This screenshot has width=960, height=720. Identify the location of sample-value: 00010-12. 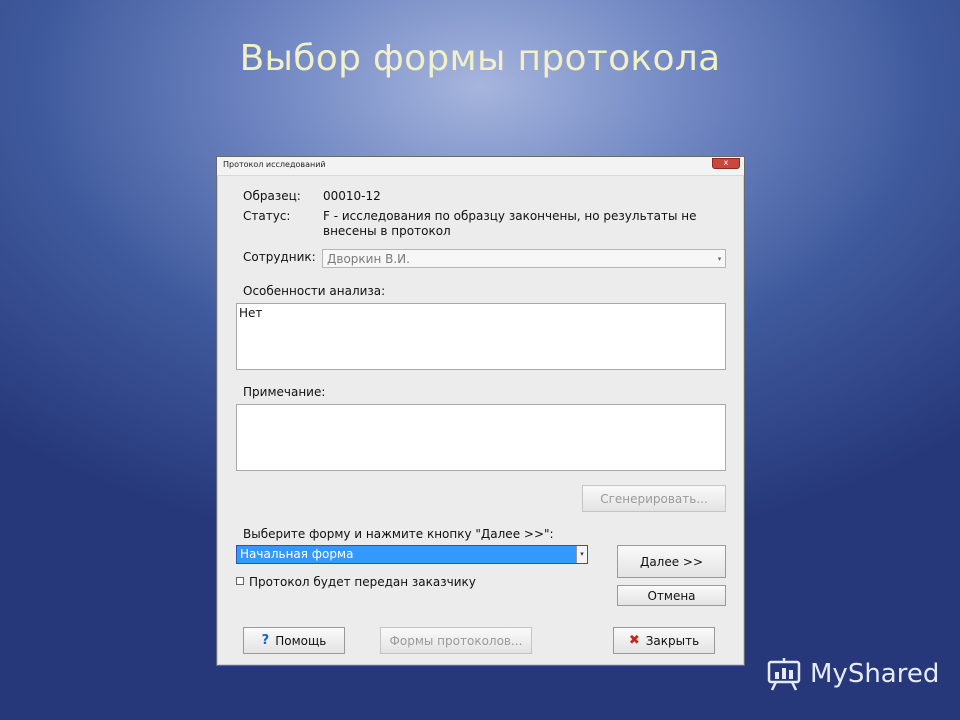
(352, 196).